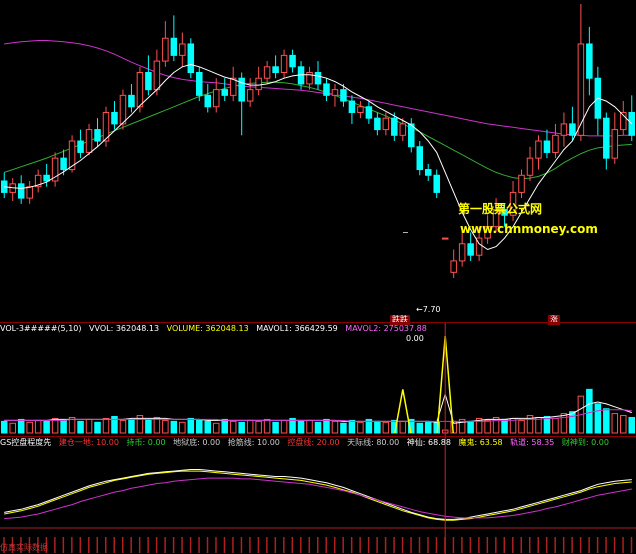  I want to click on low-price-label: ←7.70, so click(428, 309).